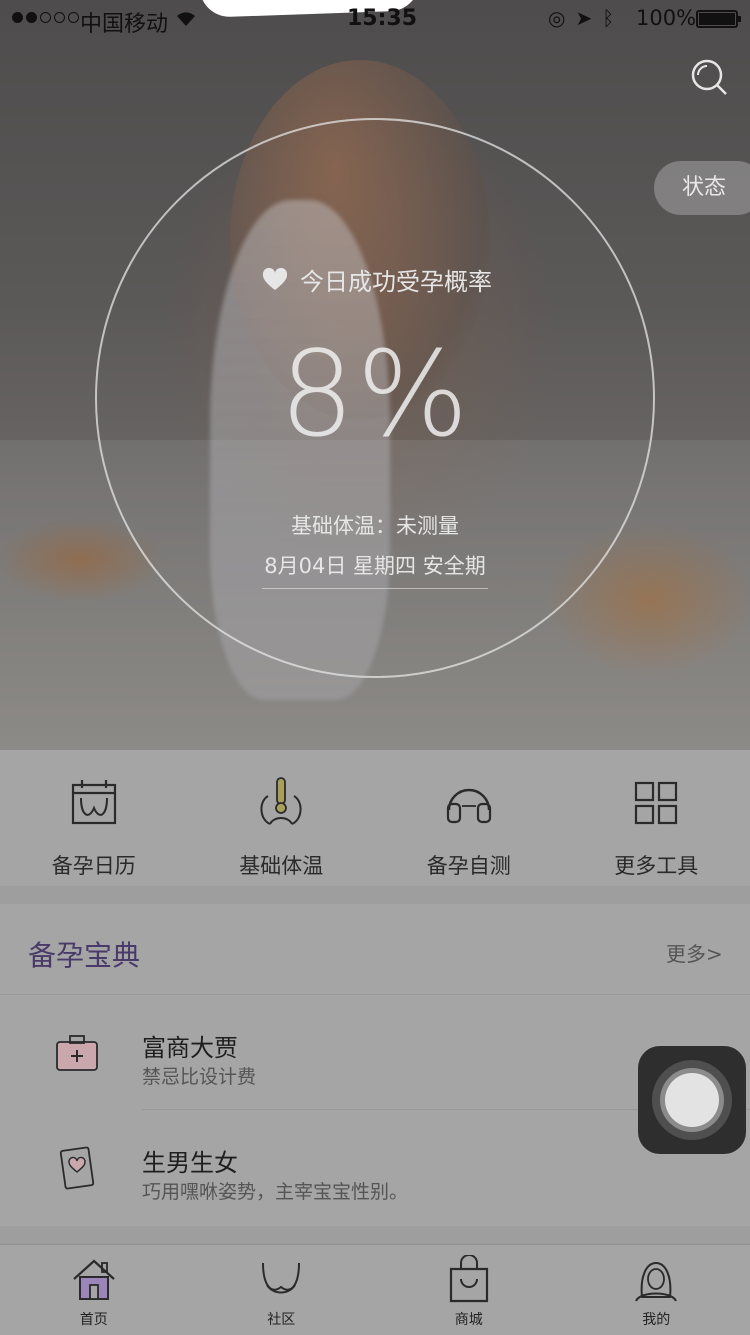  I want to click on heart-icon, so click(275, 280).